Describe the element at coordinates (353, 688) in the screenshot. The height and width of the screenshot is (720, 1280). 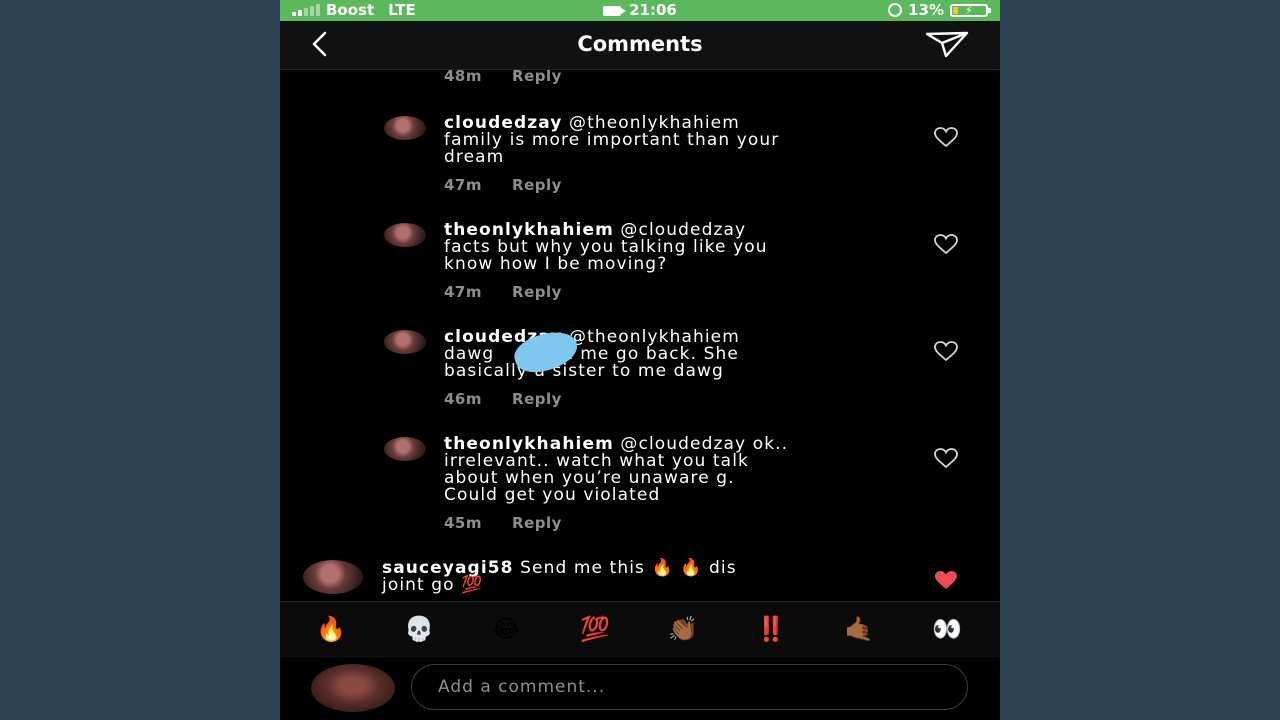
I see `user-avatar` at that location.